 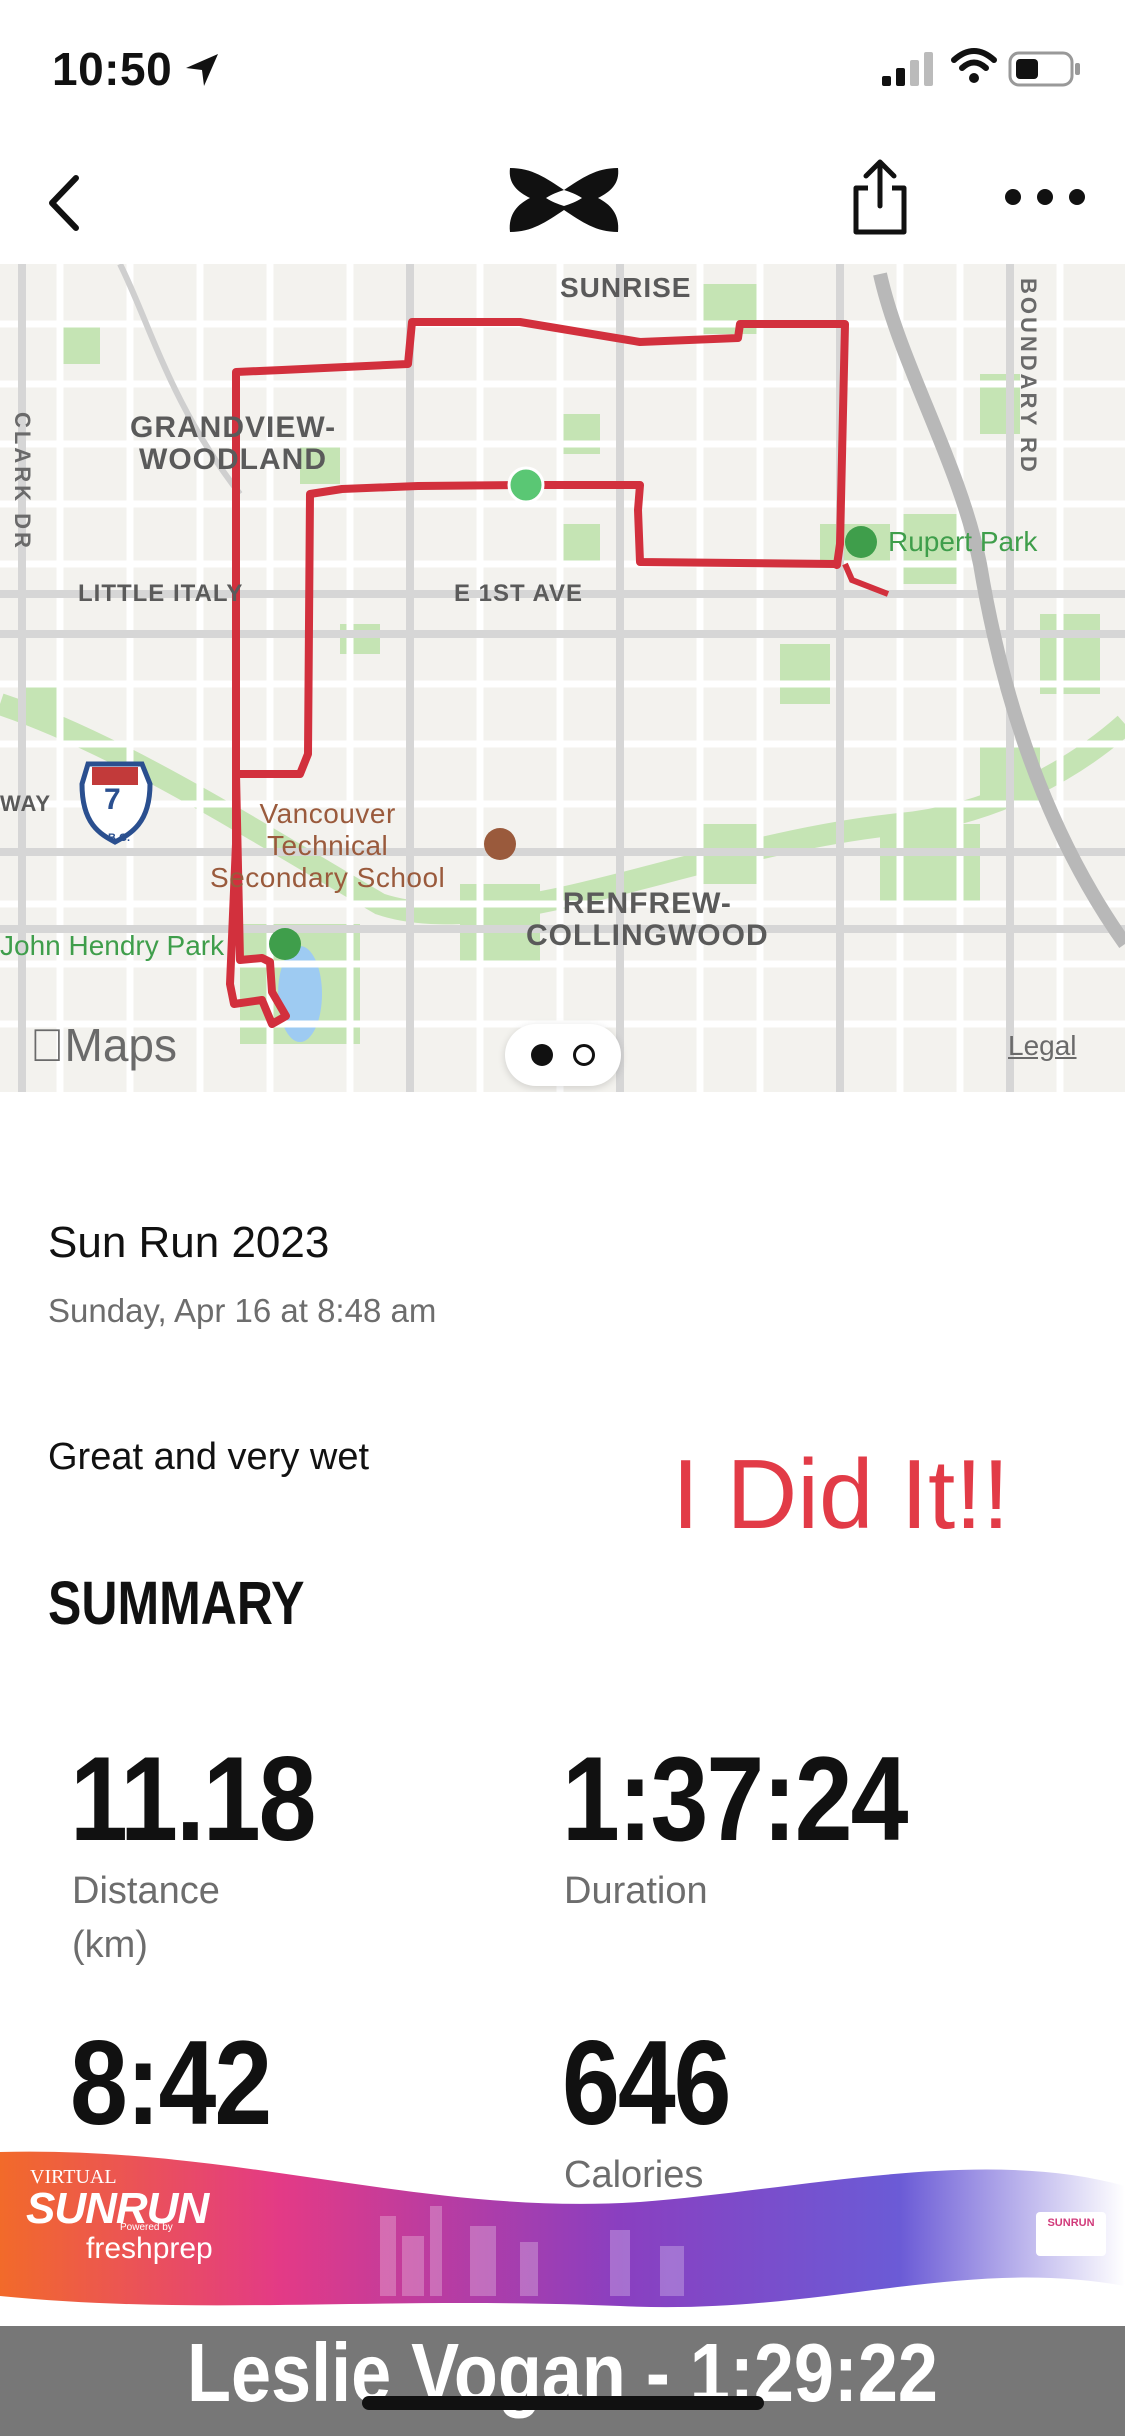 I want to click on stat-distance-label: Distance (km), so click(x=146, y=1918).